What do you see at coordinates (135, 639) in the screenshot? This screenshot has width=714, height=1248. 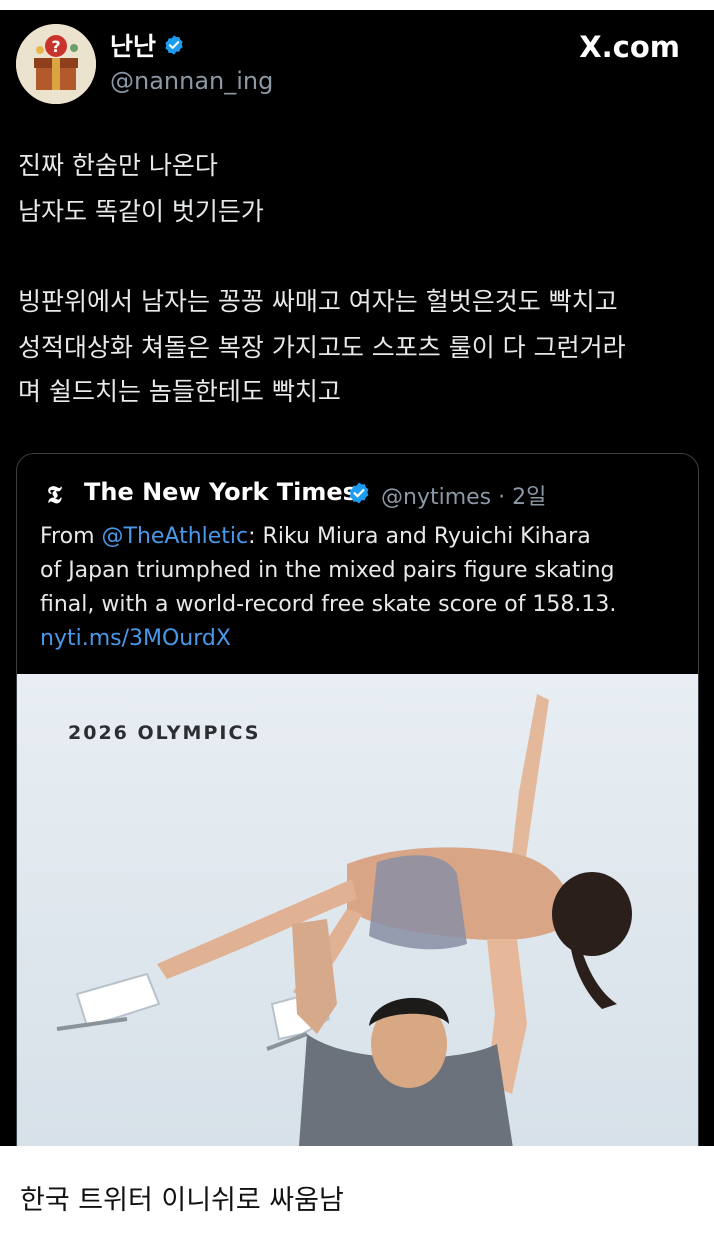 I see `article-link: nyti.ms/3MOurdX` at bounding box center [135, 639].